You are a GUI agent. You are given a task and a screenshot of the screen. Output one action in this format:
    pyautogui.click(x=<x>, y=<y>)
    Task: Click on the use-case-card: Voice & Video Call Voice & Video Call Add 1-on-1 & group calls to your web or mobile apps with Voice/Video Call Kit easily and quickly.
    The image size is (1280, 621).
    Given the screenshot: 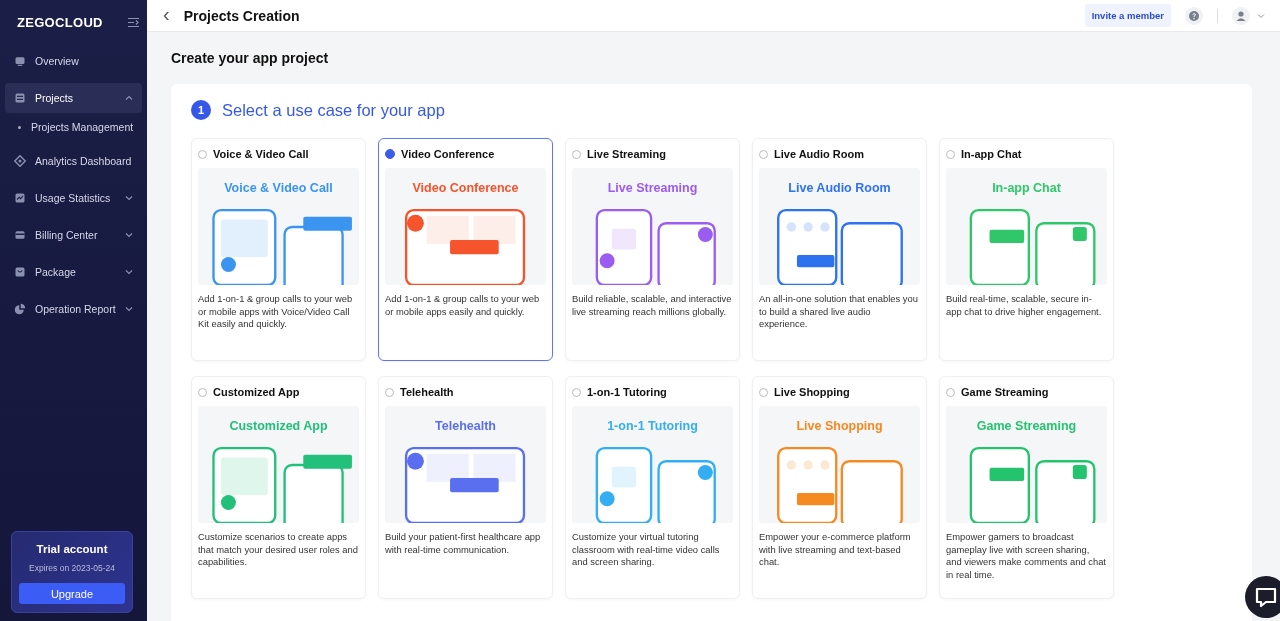 What is the action you would take?
    pyautogui.click(x=278, y=249)
    